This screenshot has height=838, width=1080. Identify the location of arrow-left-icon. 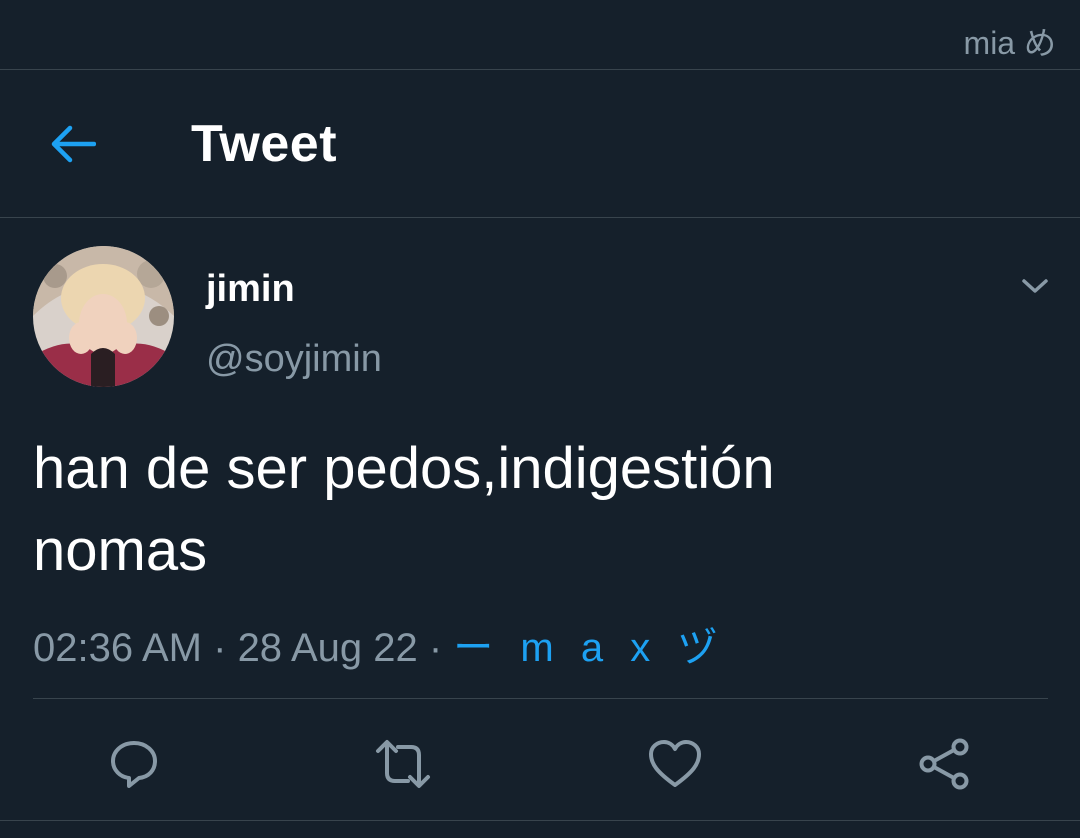
(73, 144).